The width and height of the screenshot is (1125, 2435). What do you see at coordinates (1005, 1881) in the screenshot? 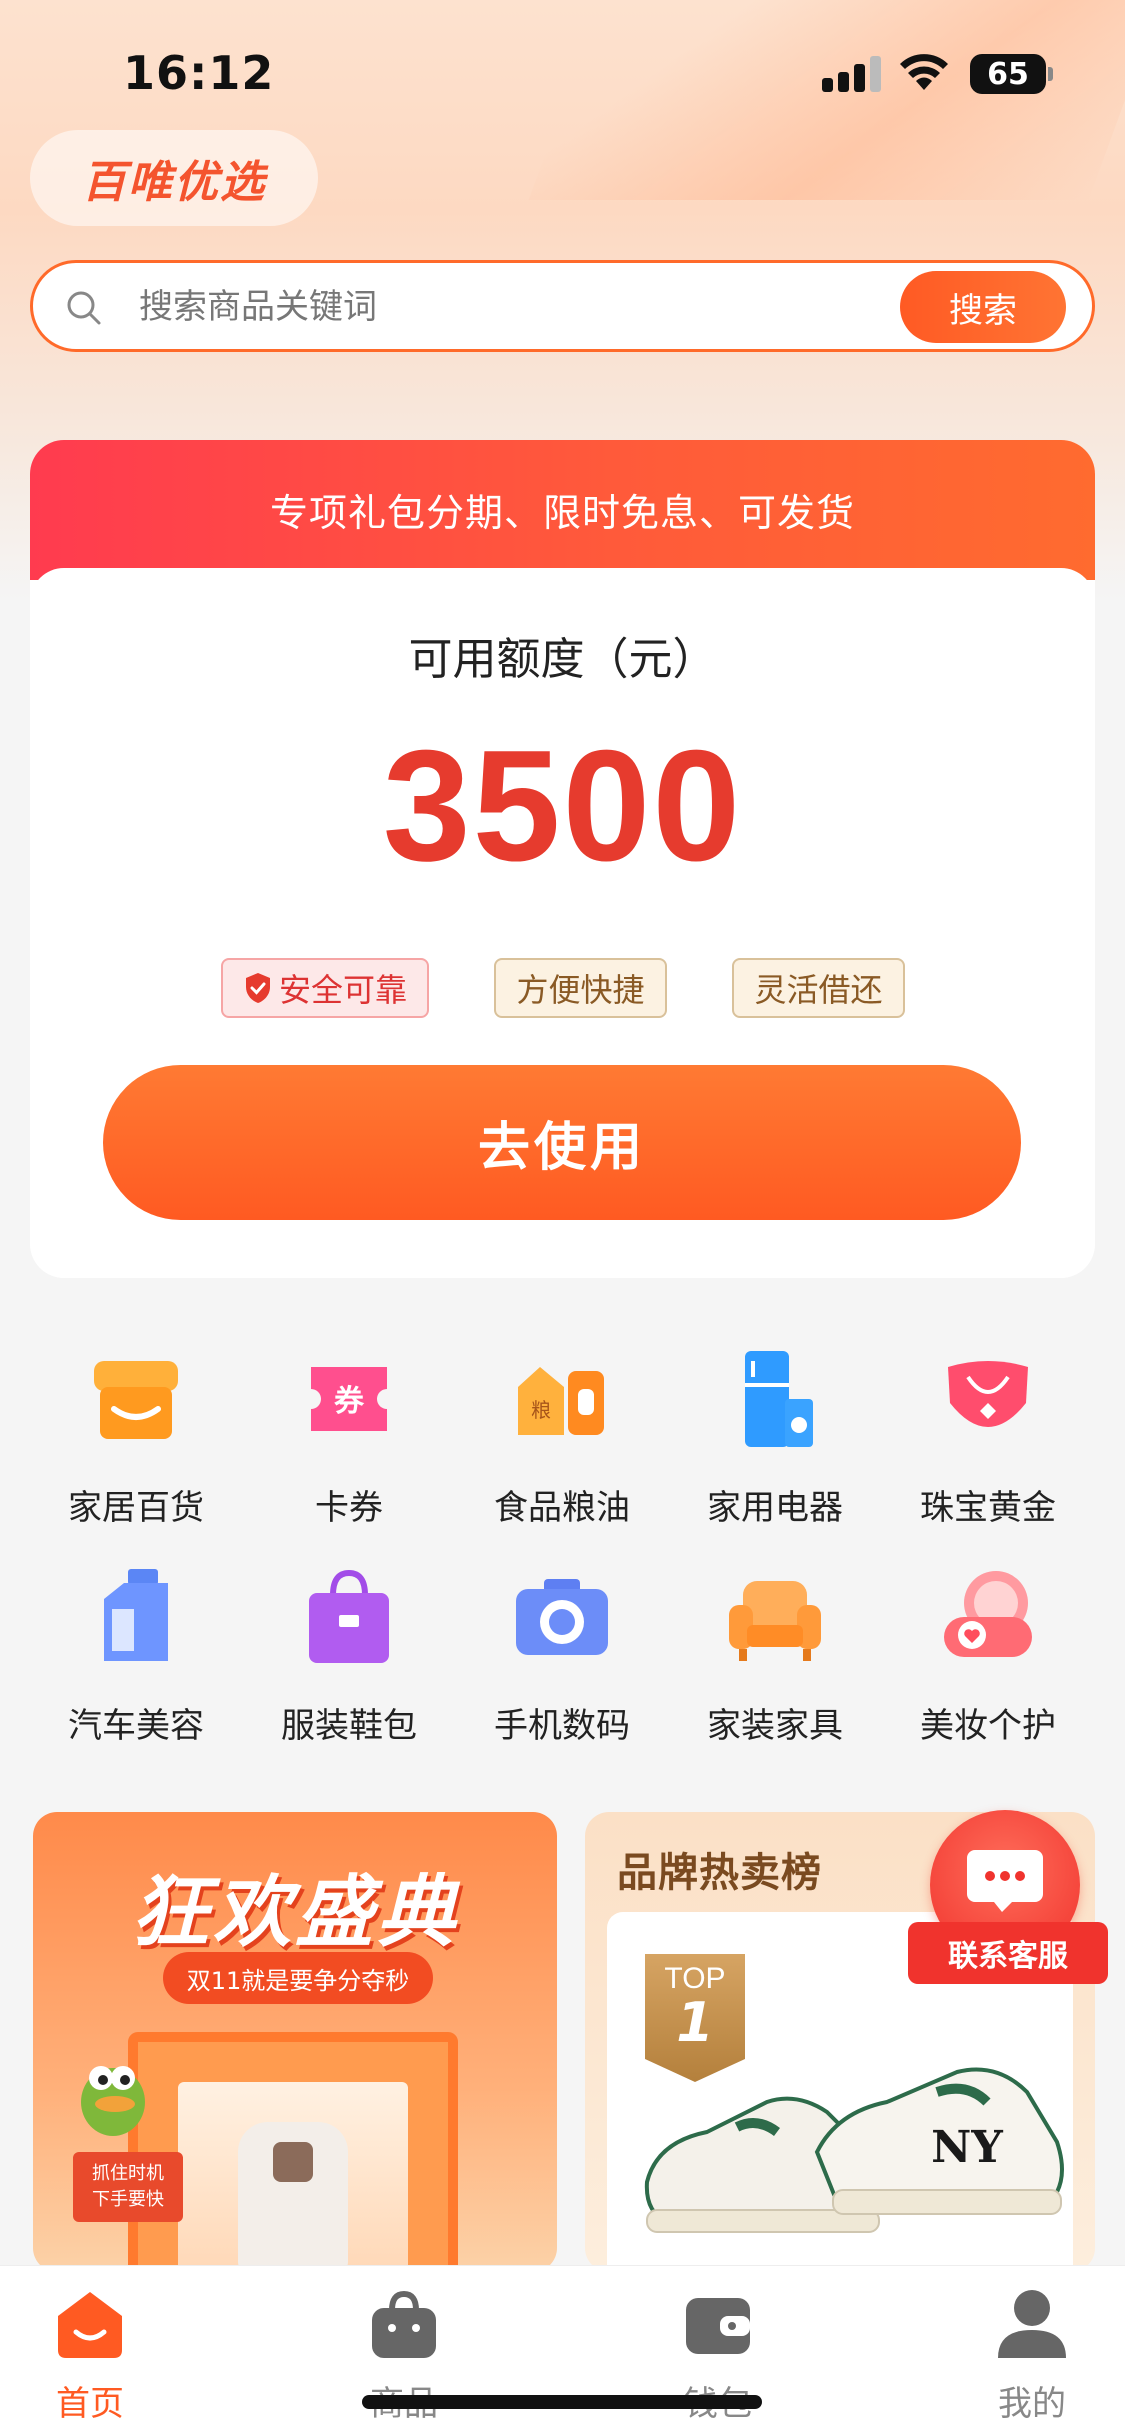
I see `chat-bubble-icon` at bounding box center [1005, 1881].